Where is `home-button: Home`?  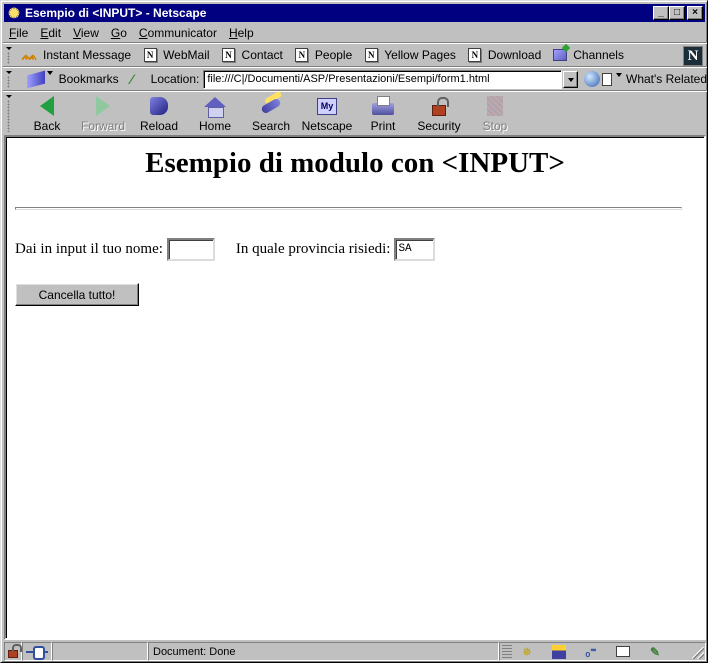
home-button: Home is located at coordinates (215, 113).